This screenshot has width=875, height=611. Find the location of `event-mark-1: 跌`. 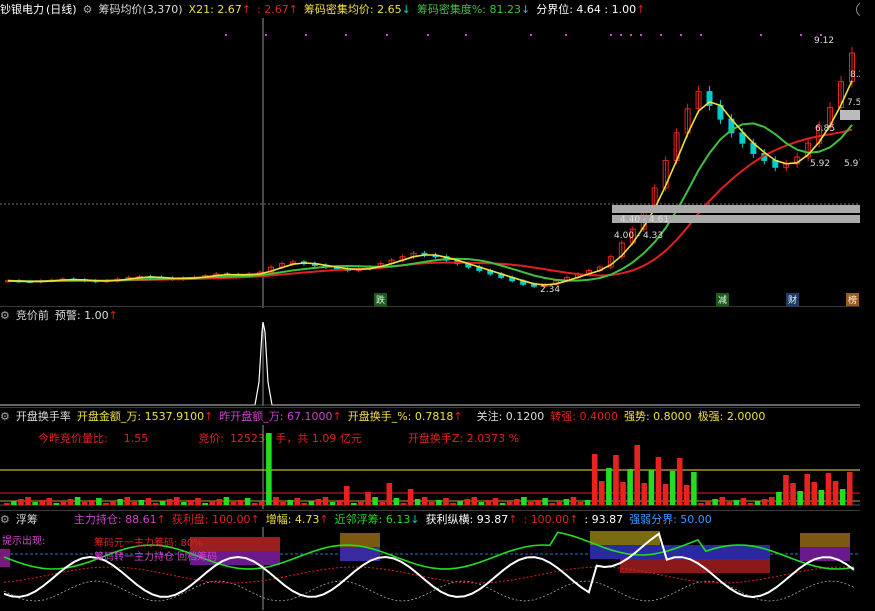

event-mark-1: 跌 is located at coordinates (381, 299).